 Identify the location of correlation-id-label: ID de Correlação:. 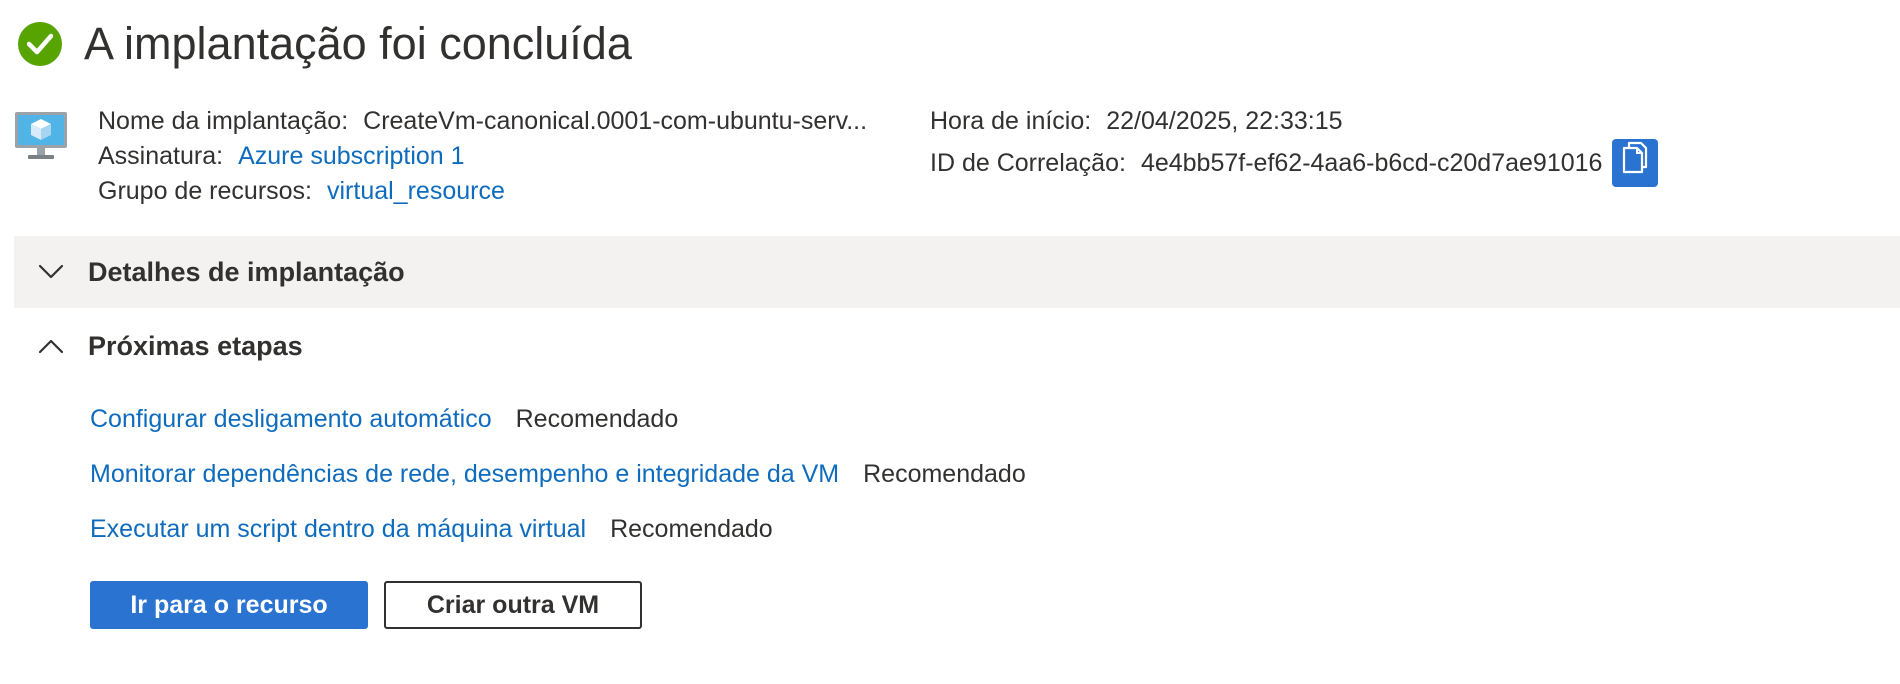
(1028, 162).